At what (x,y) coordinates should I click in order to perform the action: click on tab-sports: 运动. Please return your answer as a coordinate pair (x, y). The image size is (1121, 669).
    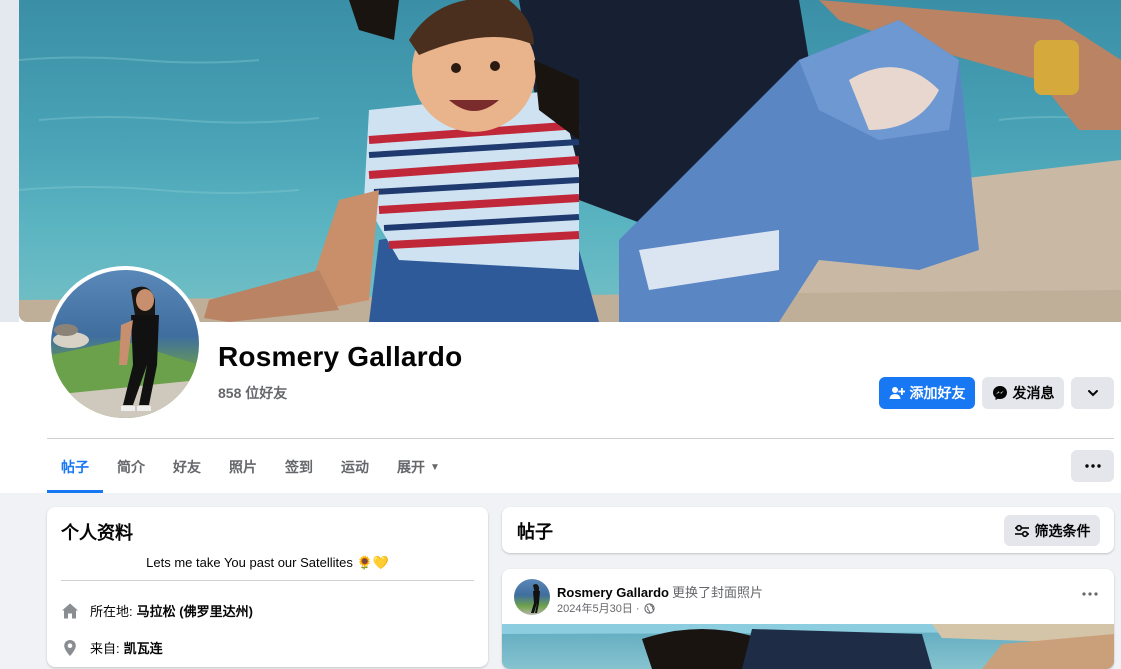
    Looking at the image, I should click on (355, 467).